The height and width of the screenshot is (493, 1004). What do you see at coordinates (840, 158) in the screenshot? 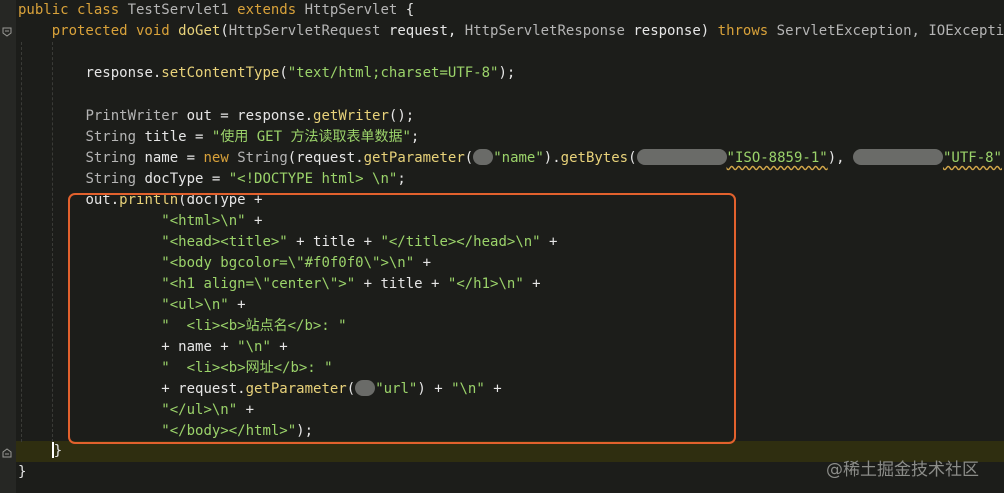
I see `code-token: ),` at bounding box center [840, 158].